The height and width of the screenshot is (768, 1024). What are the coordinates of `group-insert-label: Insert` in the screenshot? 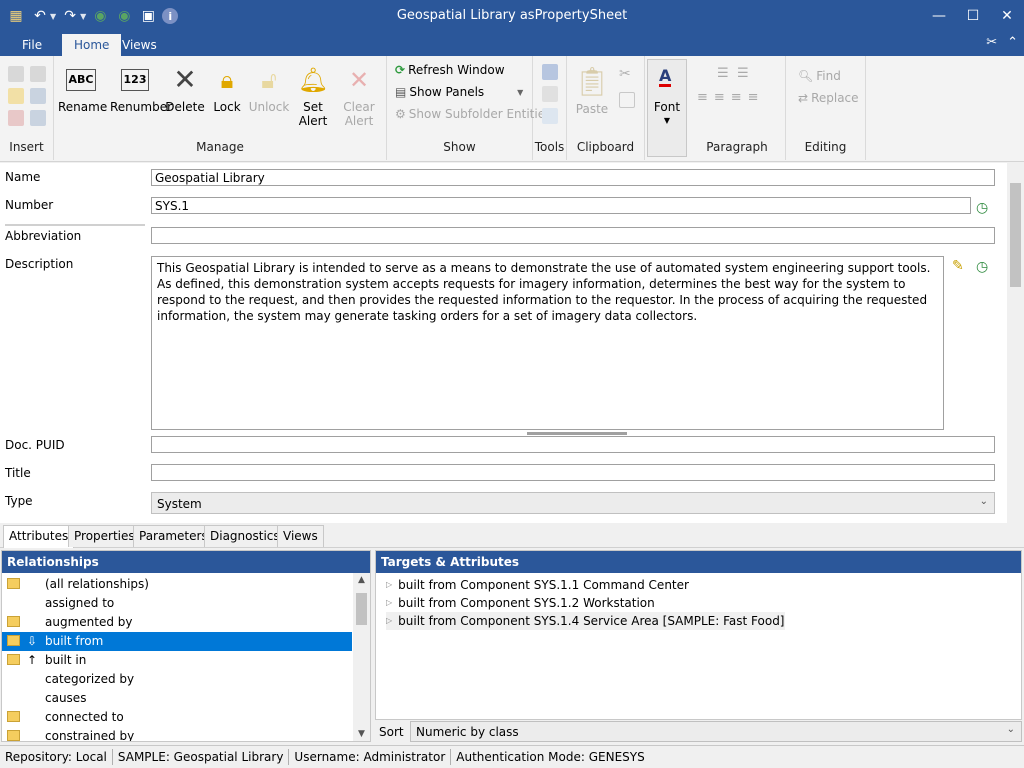 It's located at (26, 147).